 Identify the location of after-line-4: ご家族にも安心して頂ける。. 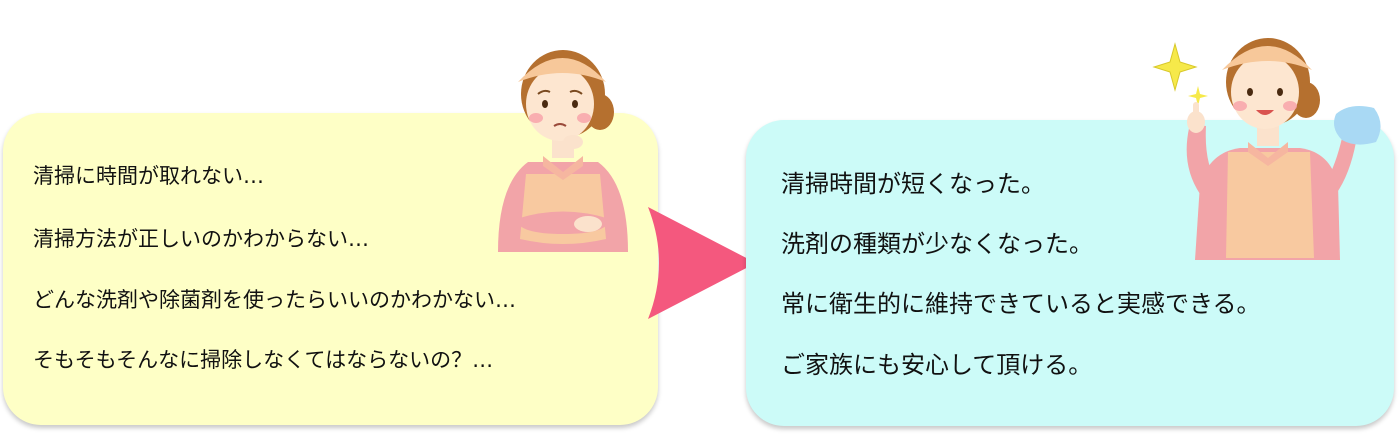
(937, 365).